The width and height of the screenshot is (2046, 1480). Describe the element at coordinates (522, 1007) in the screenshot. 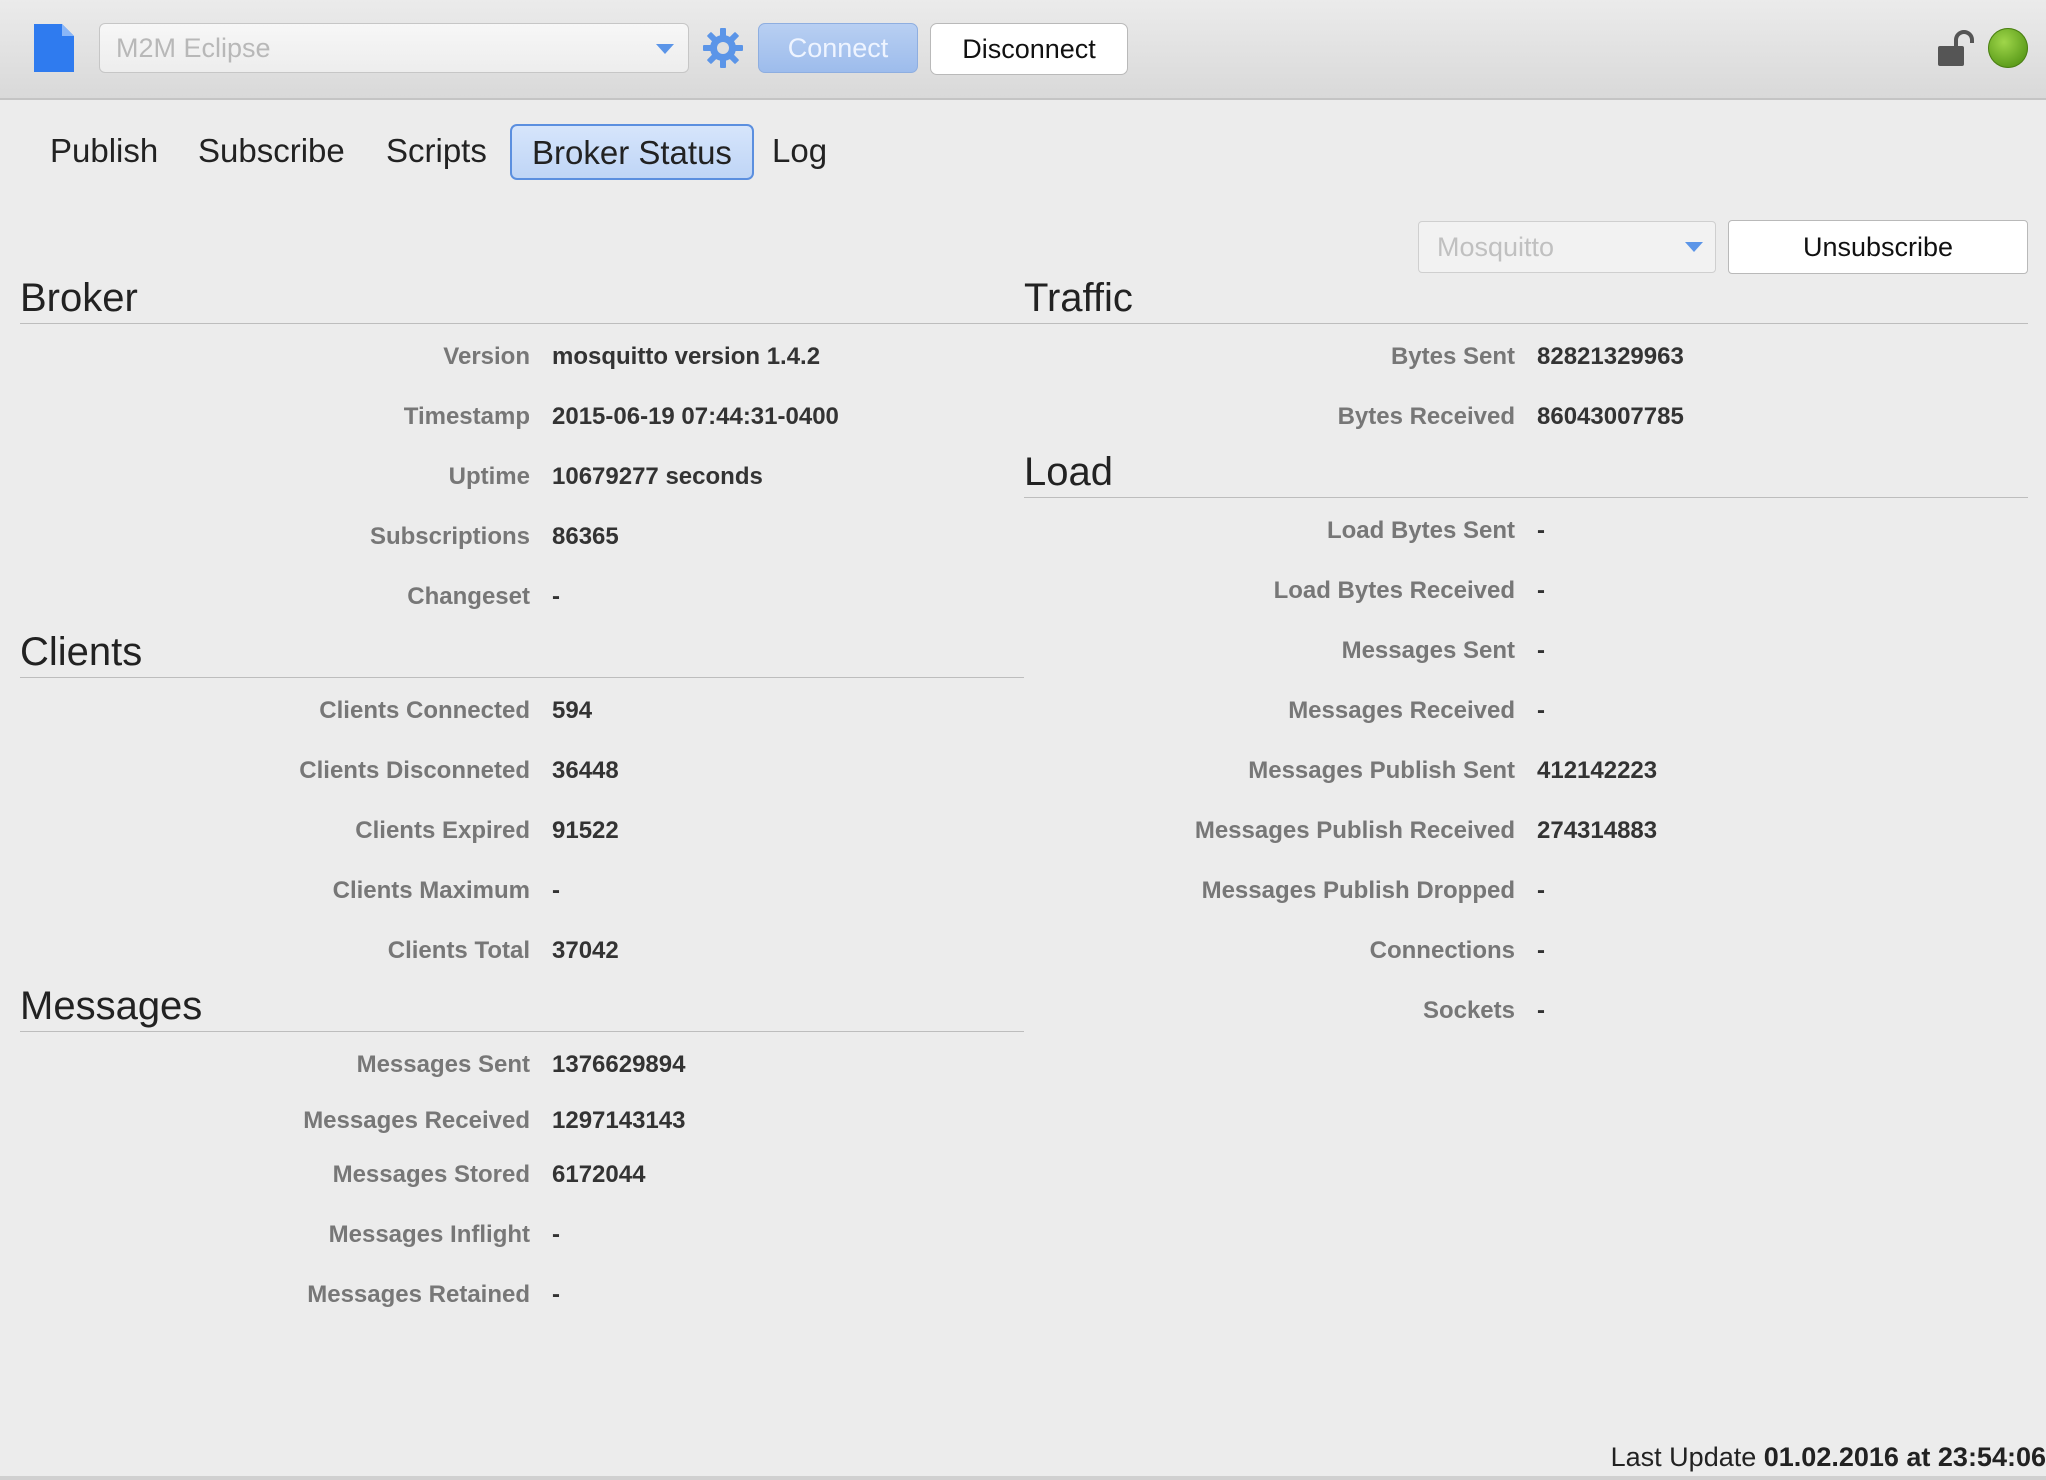

I see `messages-section-title: Messages` at that location.